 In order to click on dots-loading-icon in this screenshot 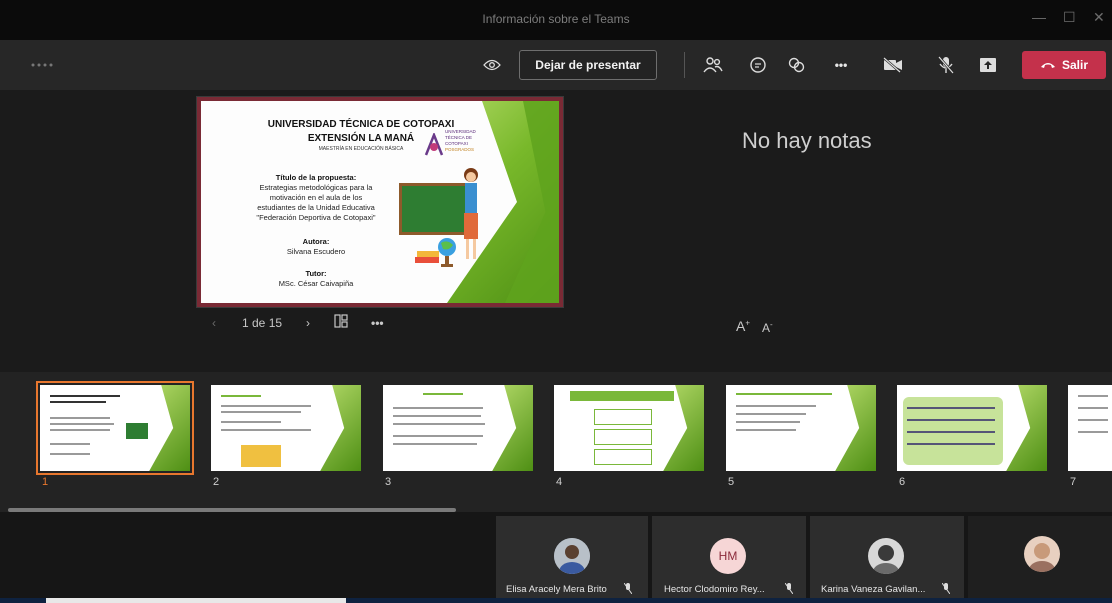, I will do `click(42, 65)`.